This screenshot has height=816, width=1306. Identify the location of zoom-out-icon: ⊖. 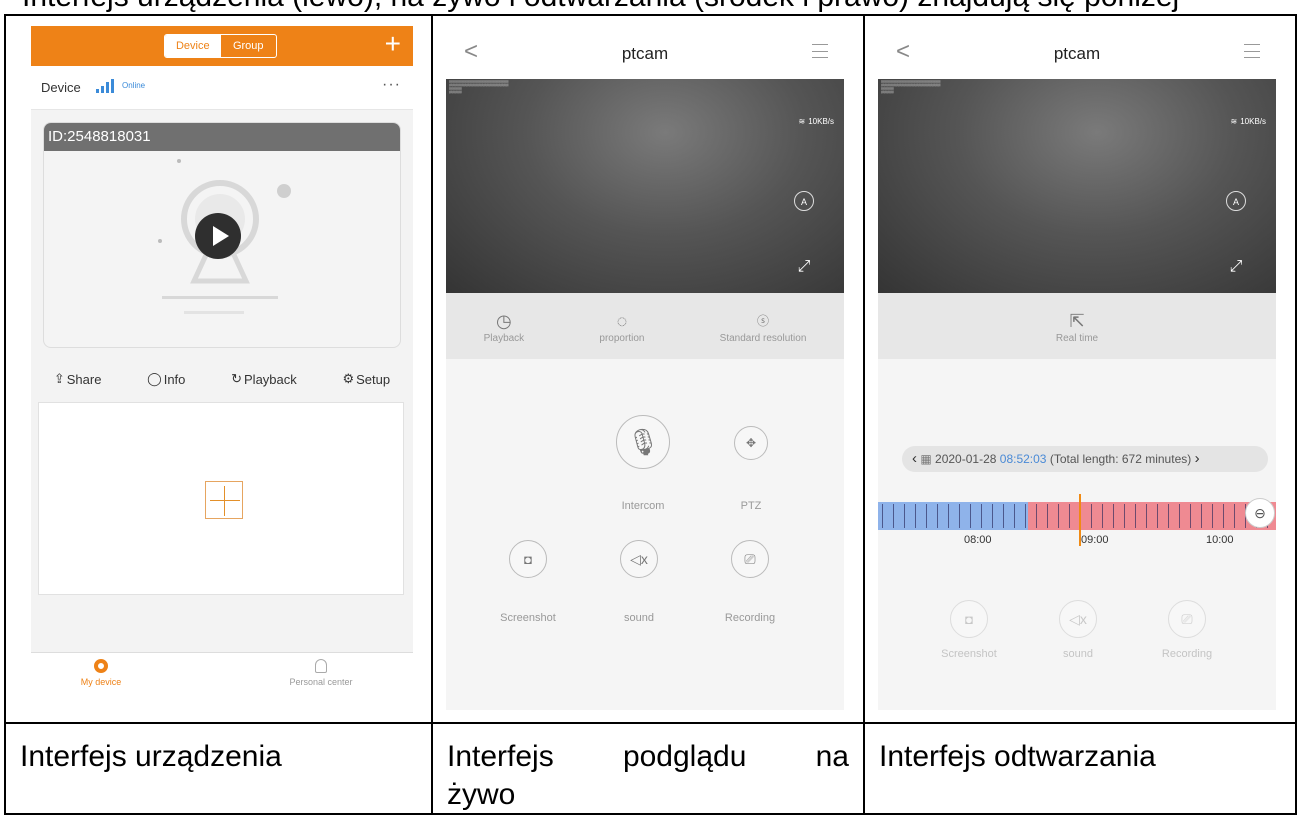
(1260, 513).